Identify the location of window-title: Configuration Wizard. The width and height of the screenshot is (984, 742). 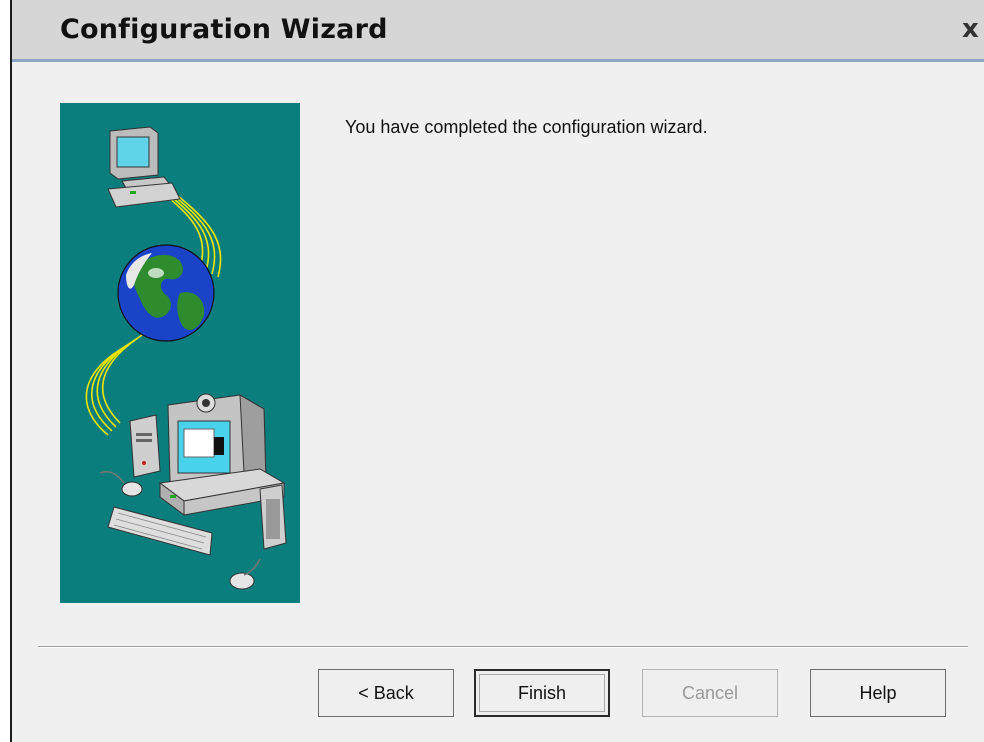
(224, 29).